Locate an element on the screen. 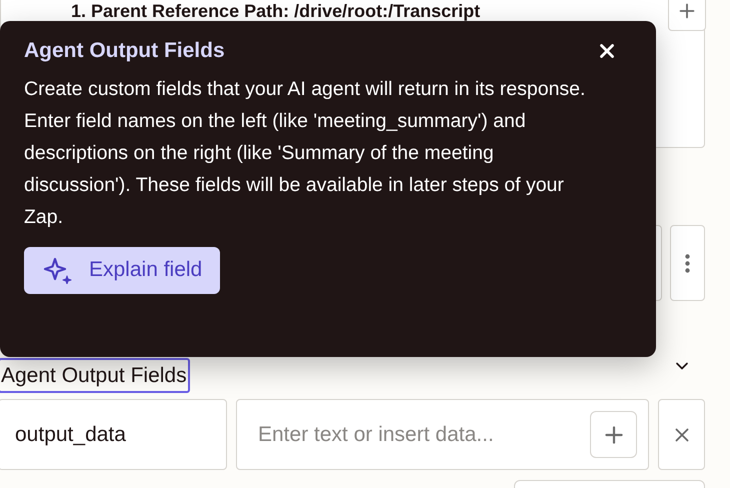 The image size is (730, 488). sparkle-icon is located at coordinates (58, 270).